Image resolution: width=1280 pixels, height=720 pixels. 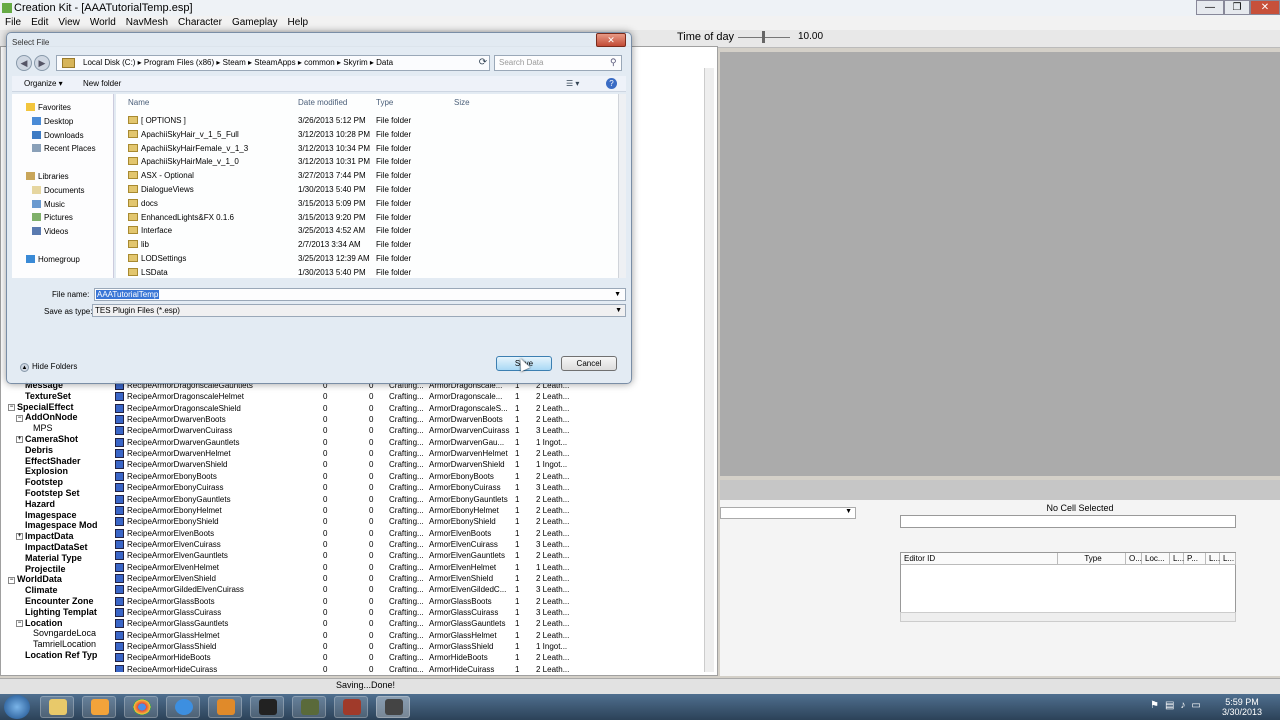 I want to click on save-as-type-select: TES Plugin Files (*.esp) ▼, so click(x=359, y=310).